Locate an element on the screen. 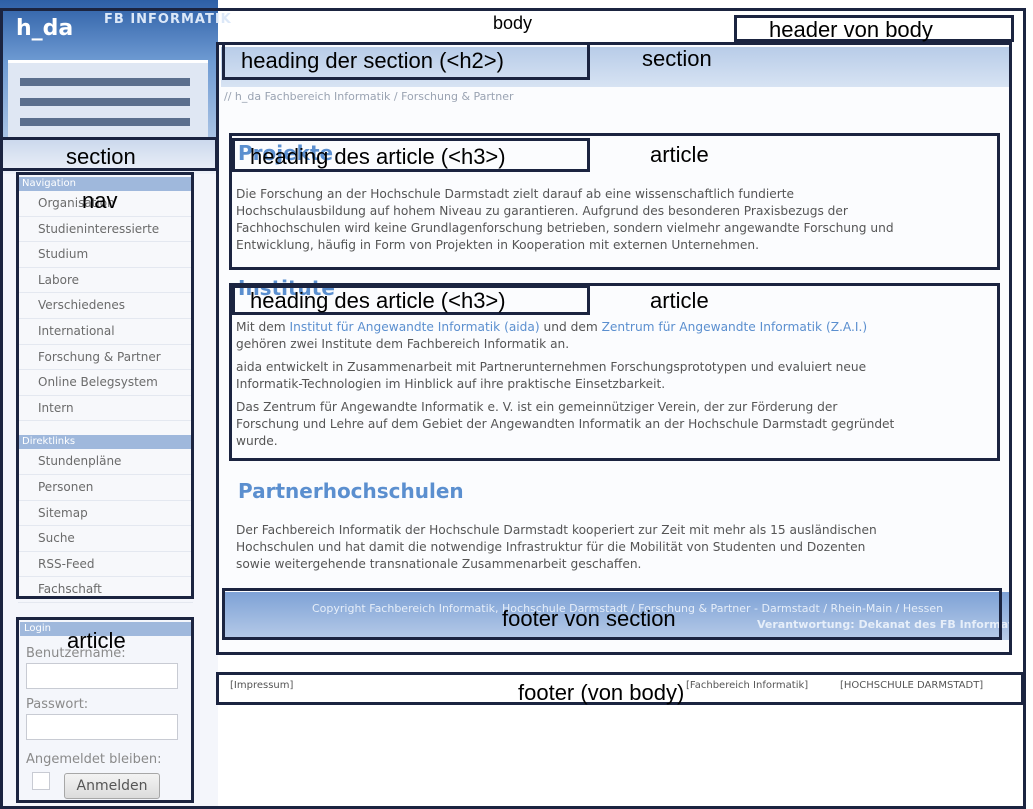 This screenshot has width=1033, height=809. article-2-heading-label: heading des article (<h3>) is located at coordinates (378, 300).